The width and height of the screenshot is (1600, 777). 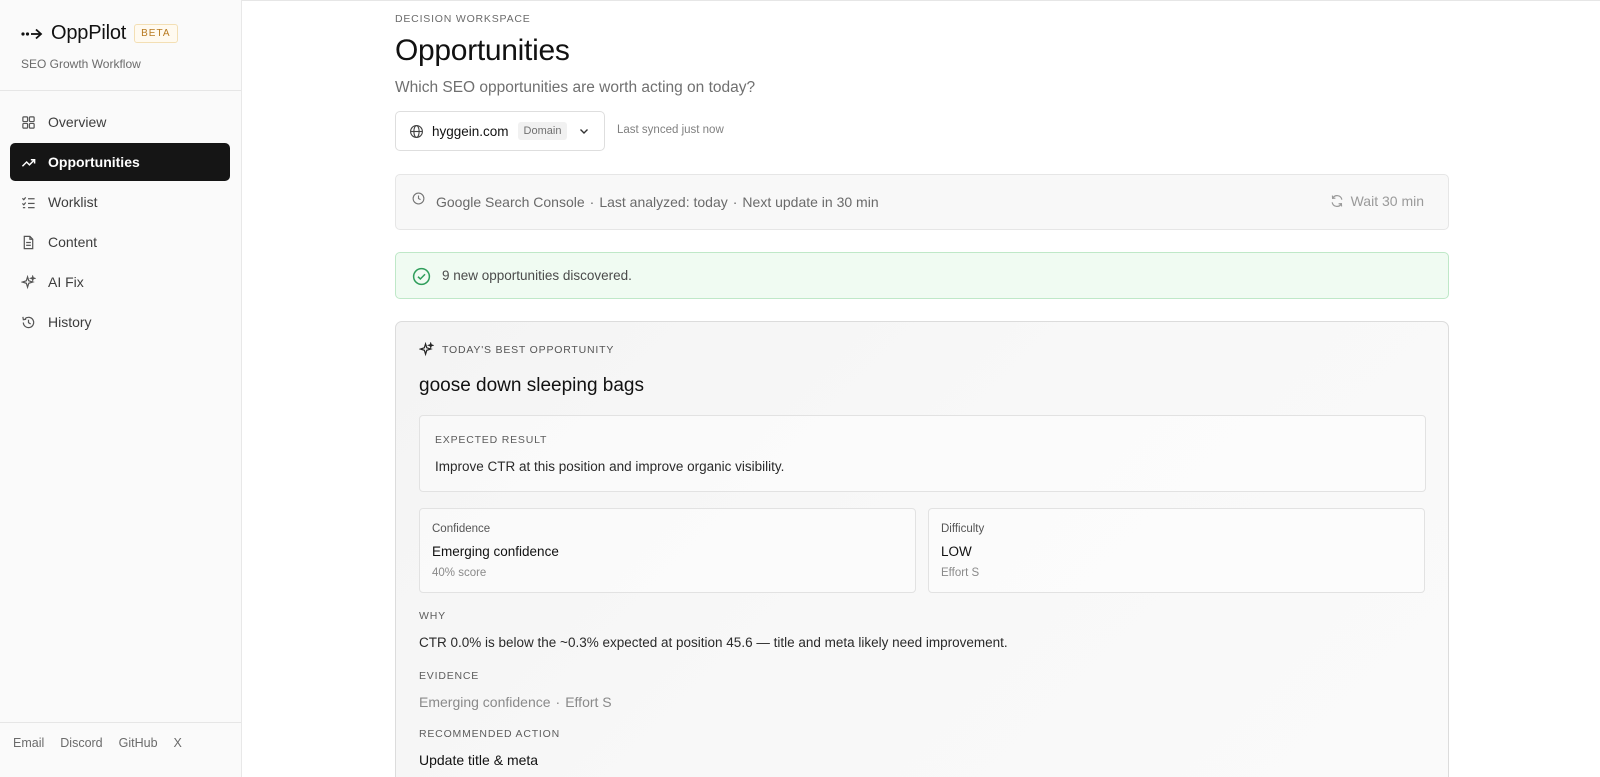 I want to click on status-next-update: Next update in 30 min, so click(x=810, y=202).